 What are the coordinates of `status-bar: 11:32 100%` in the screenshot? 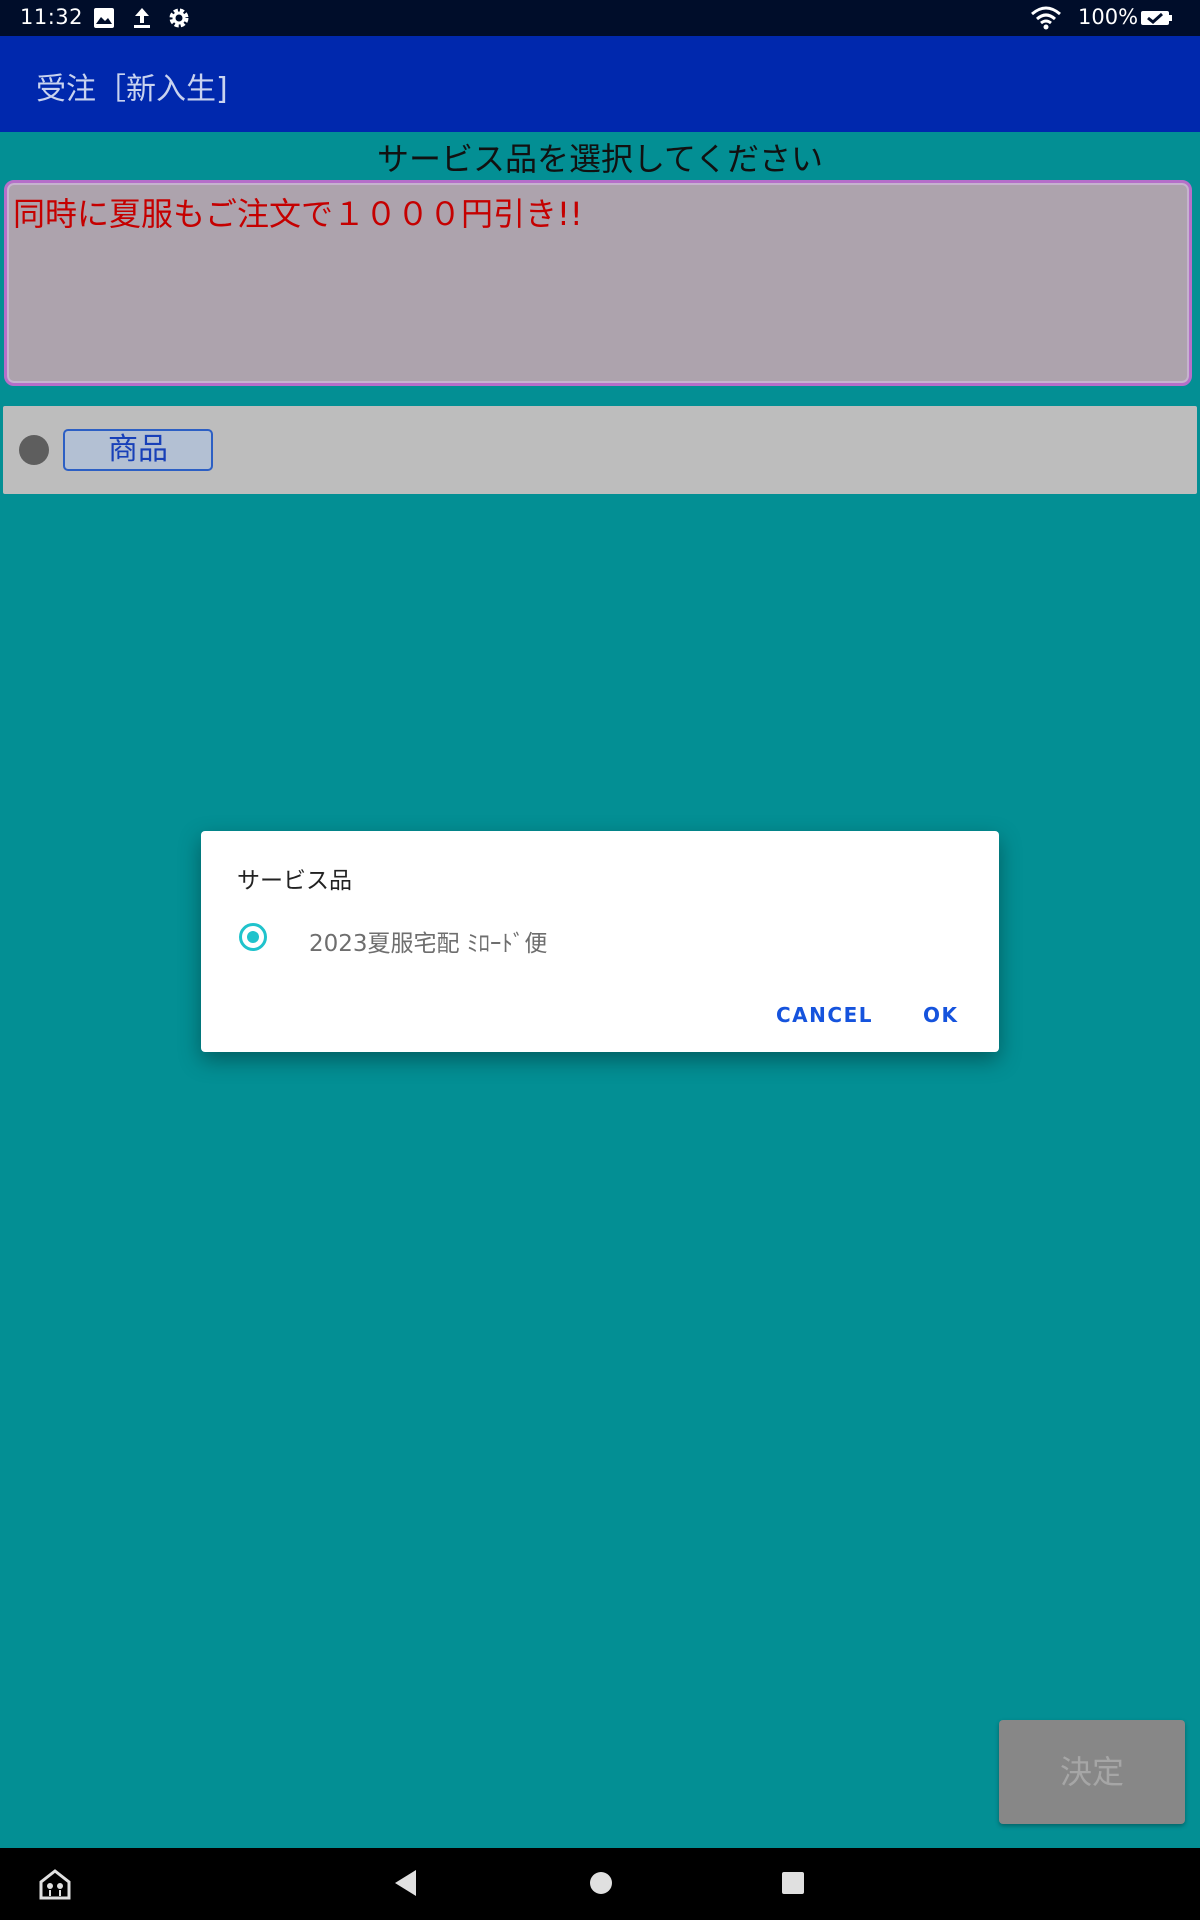 It's located at (600, 18).